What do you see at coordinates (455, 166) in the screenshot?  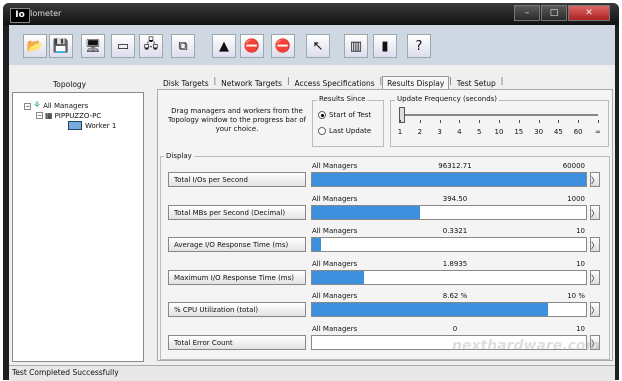 I see `metric-value: 96312.71` at bounding box center [455, 166].